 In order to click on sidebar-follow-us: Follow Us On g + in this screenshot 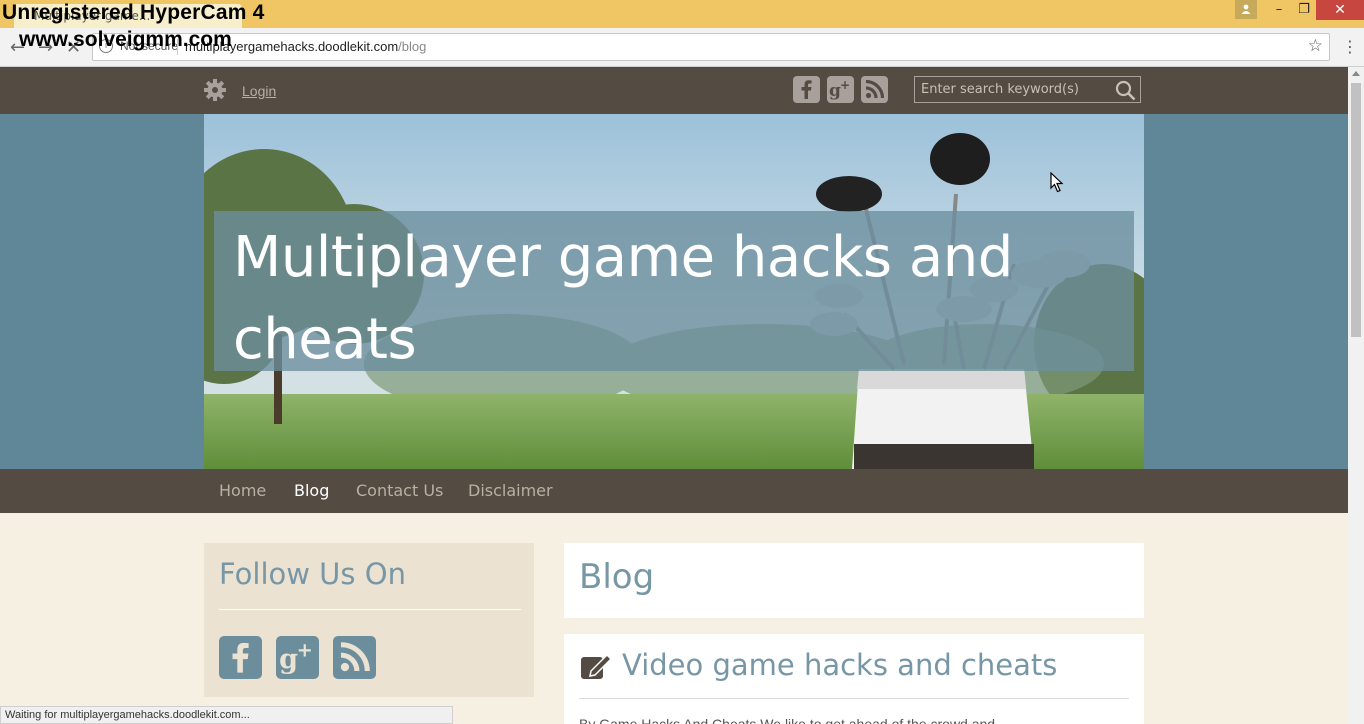, I will do `click(369, 620)`.